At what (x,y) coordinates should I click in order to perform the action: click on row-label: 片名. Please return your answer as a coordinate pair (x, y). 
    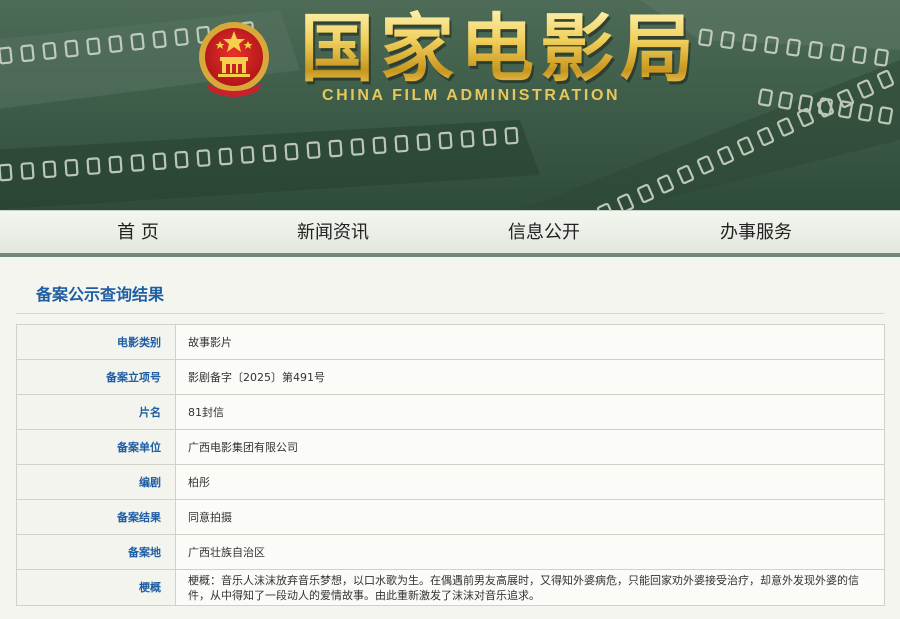
    Looking at the image, I should click on (96, 412).